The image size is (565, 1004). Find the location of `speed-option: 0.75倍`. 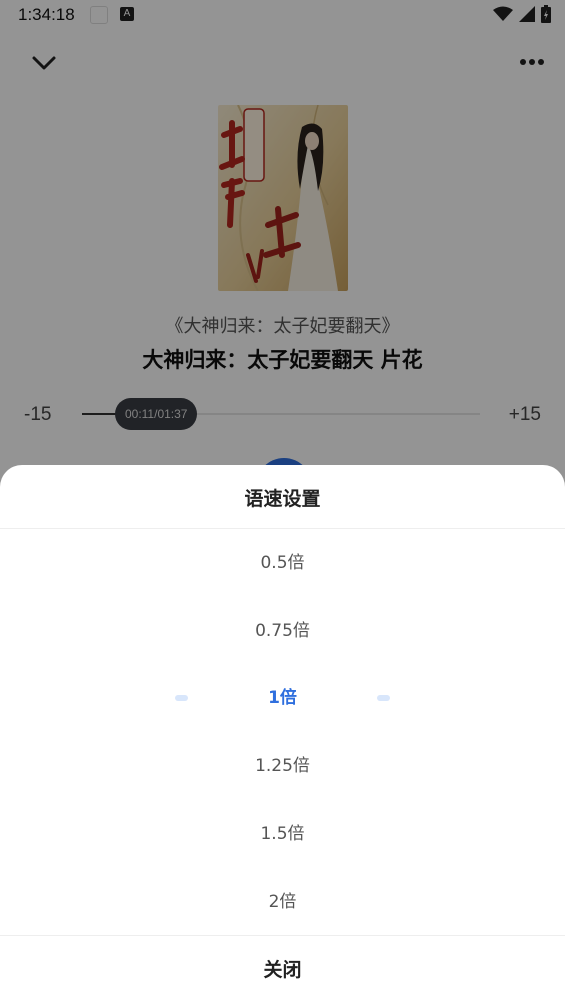

speed-option: 0.75倍 is located at coordinates (282, 631).